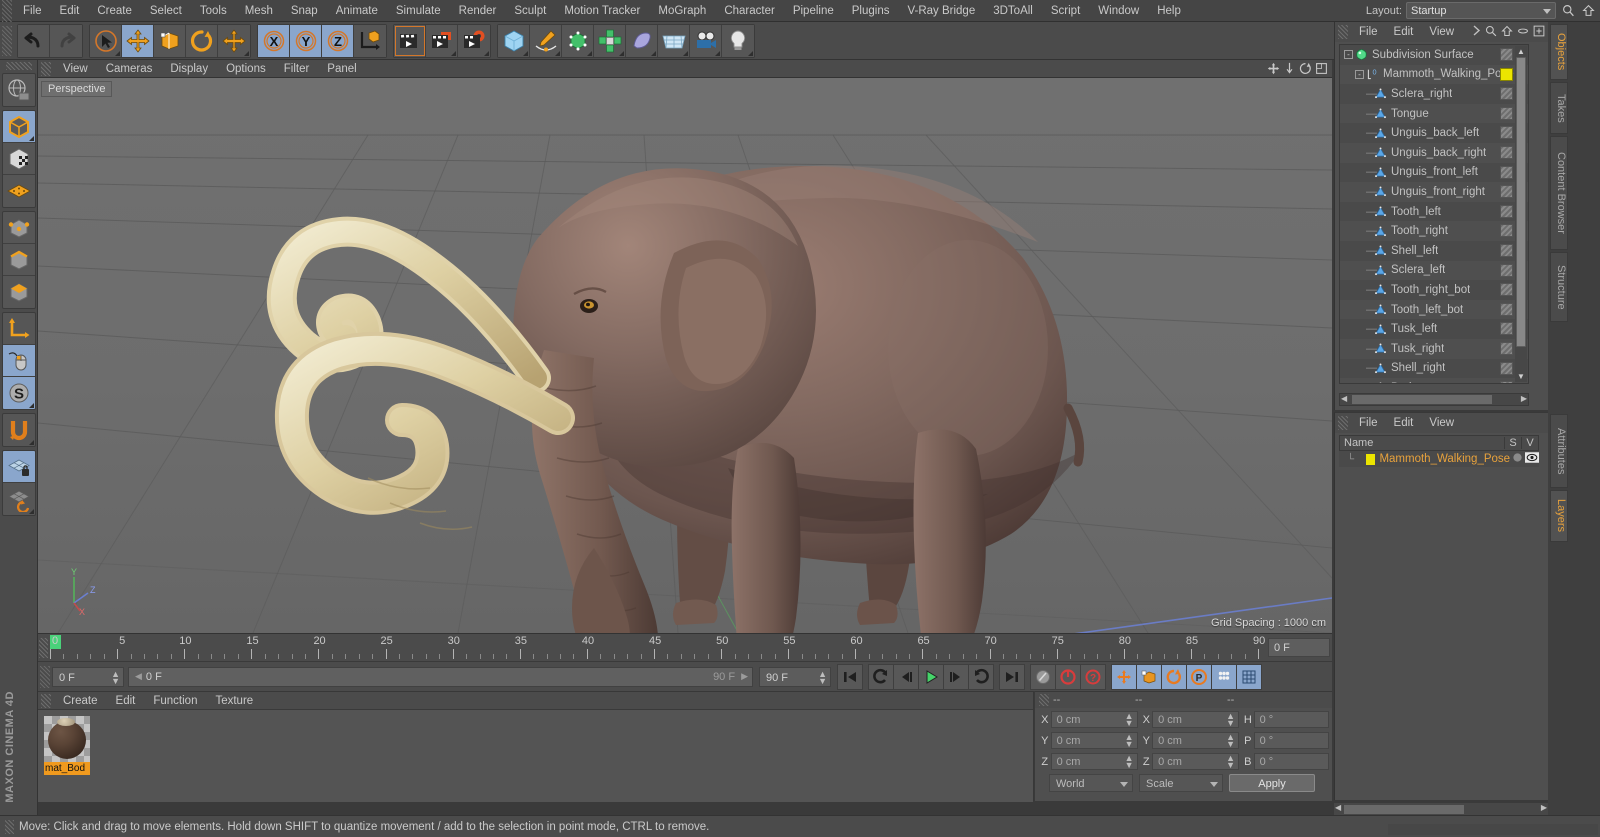 This screenshot has width=1600, height=837. Describe the element at coordinates (941, 11) in the screenshot. I see `menu-item-v-ray-bridge: V-Ray Bridge` at that location.